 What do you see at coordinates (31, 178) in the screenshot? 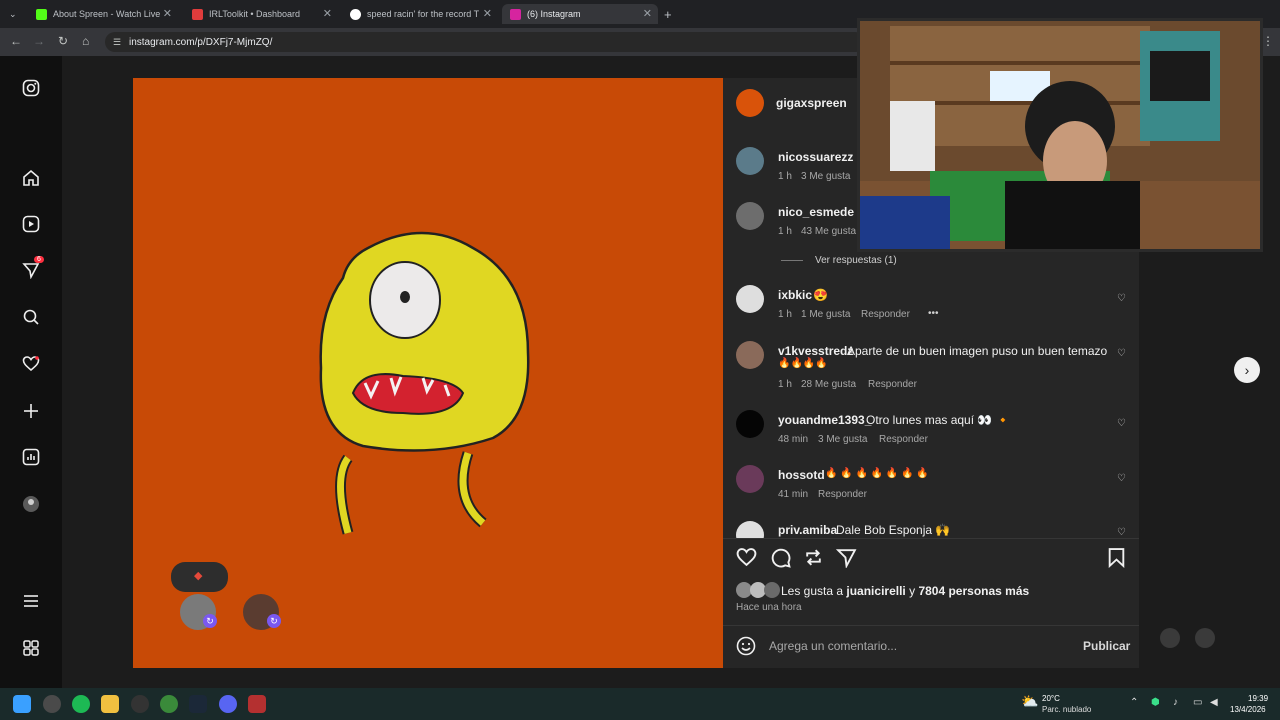
I see `home-icon` at bounding box center [31, 178].